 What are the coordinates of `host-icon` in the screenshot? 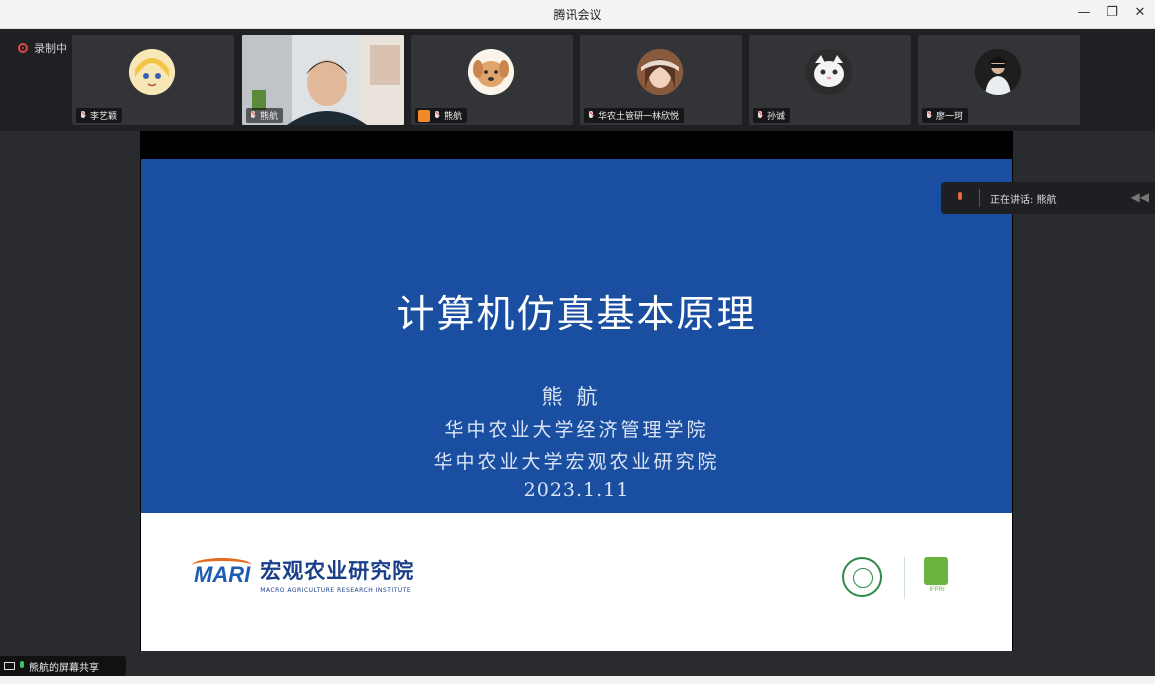 It's located at (424, 115).